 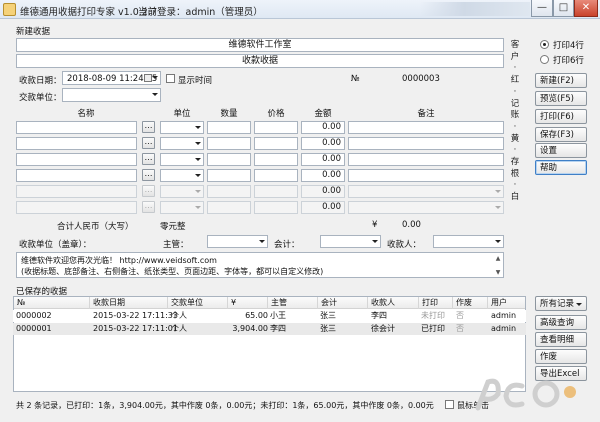 What do you see at coordinates (504, 328) in the screenshot?
I see `cell-user: admin` at bounding box center [504, 328].